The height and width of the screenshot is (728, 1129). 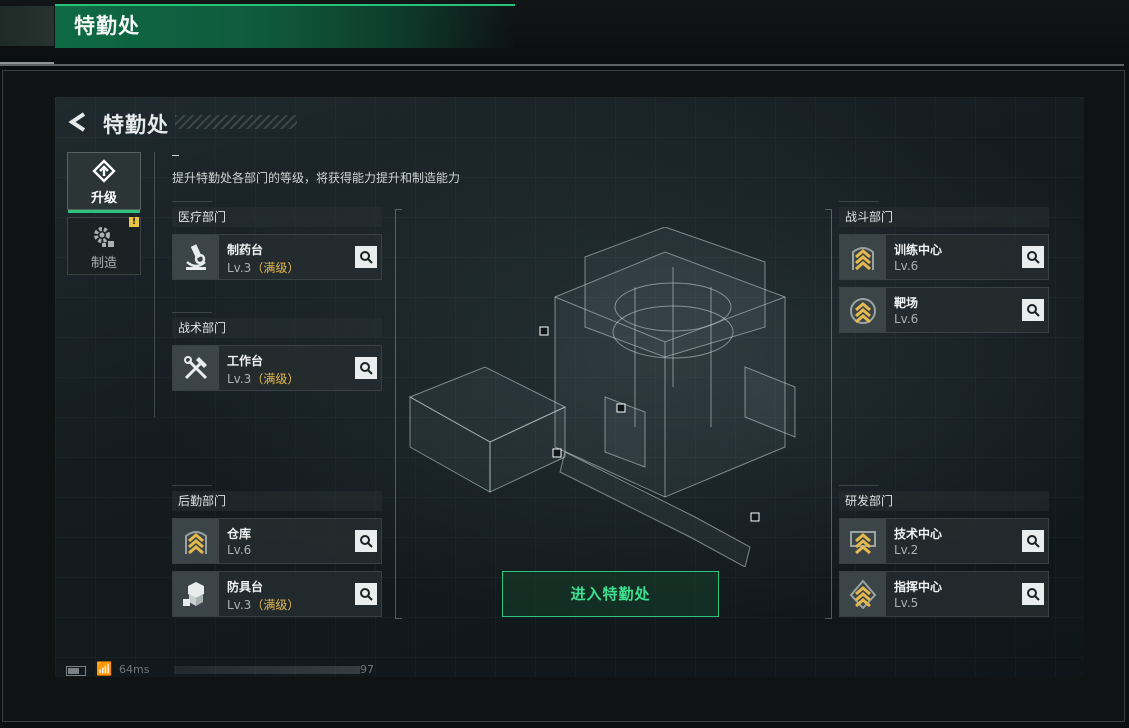 I want to click on facility-level: Lv.5, so click(x=906, y=603).